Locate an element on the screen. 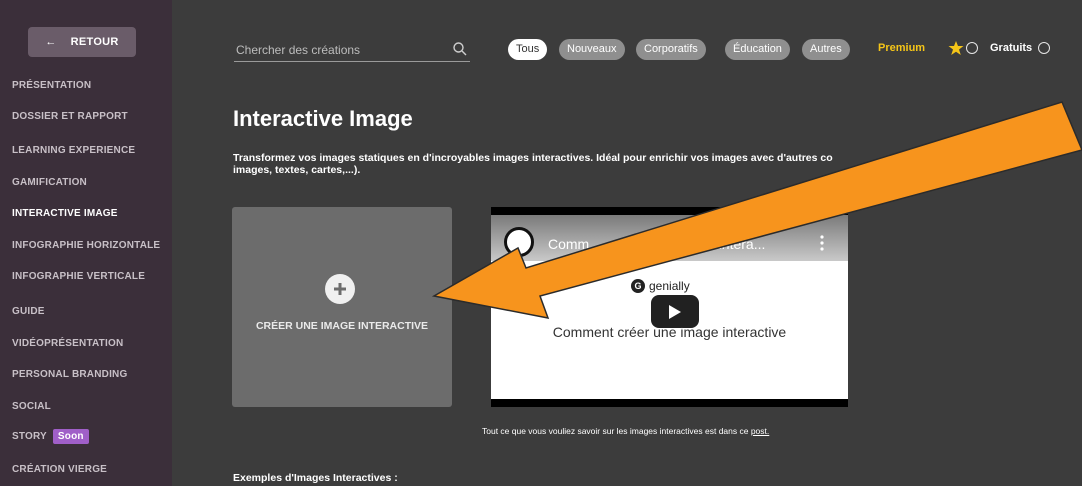 The width and height of the screenshot is (1082, 486). gratuits-radio is located at coordinates (1044, 48).